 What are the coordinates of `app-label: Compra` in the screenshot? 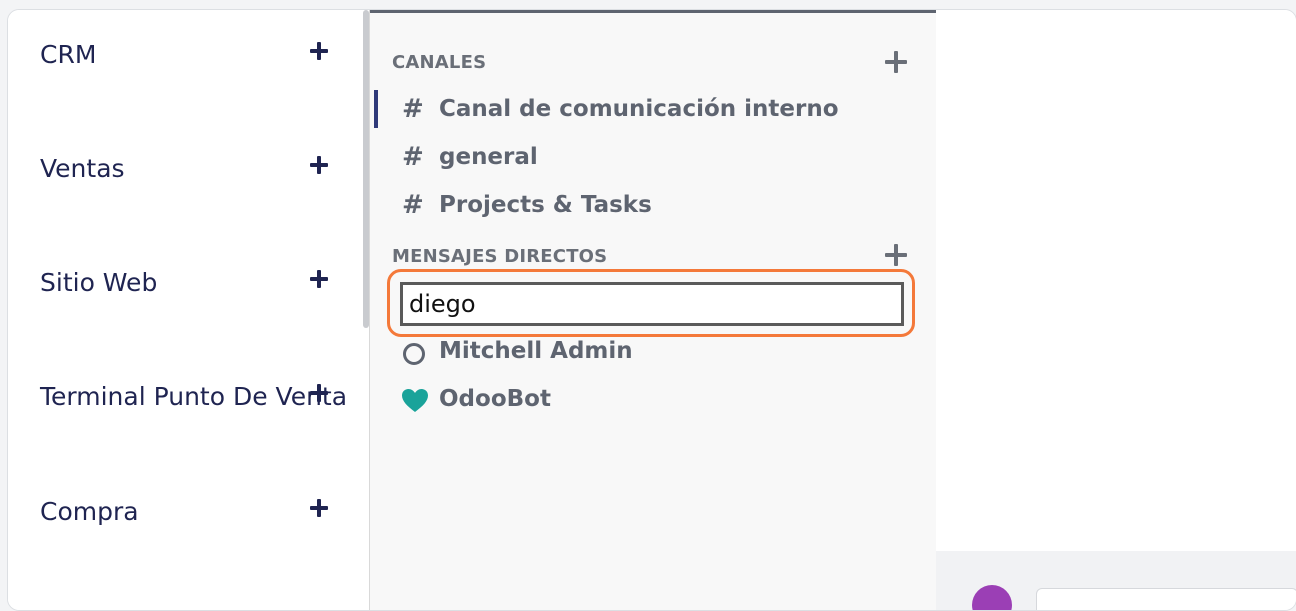 It's located at (89, 511).